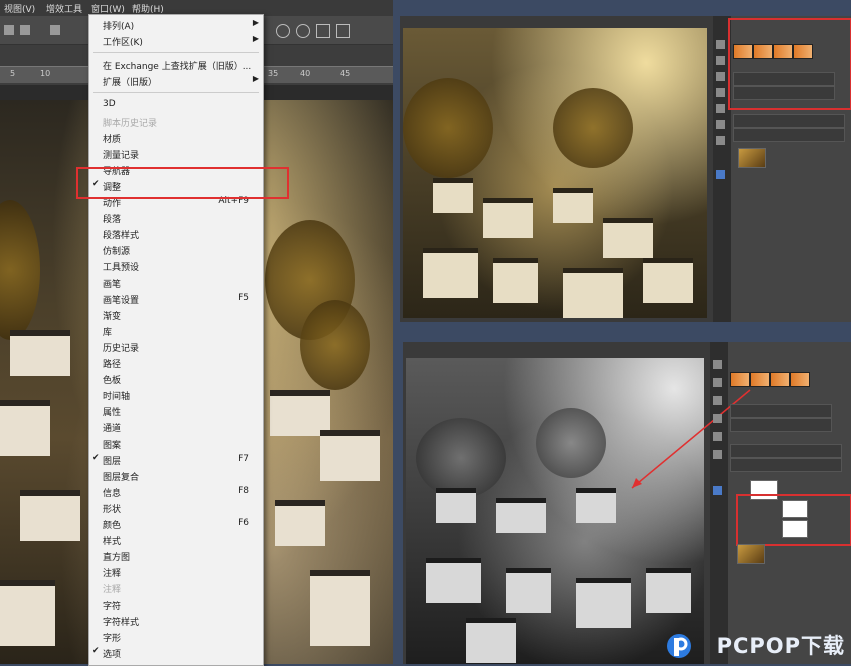  Describe the element at coordinates (176, 653) in the screenshot. I see `menu-item: ✔ 选项` at that location.